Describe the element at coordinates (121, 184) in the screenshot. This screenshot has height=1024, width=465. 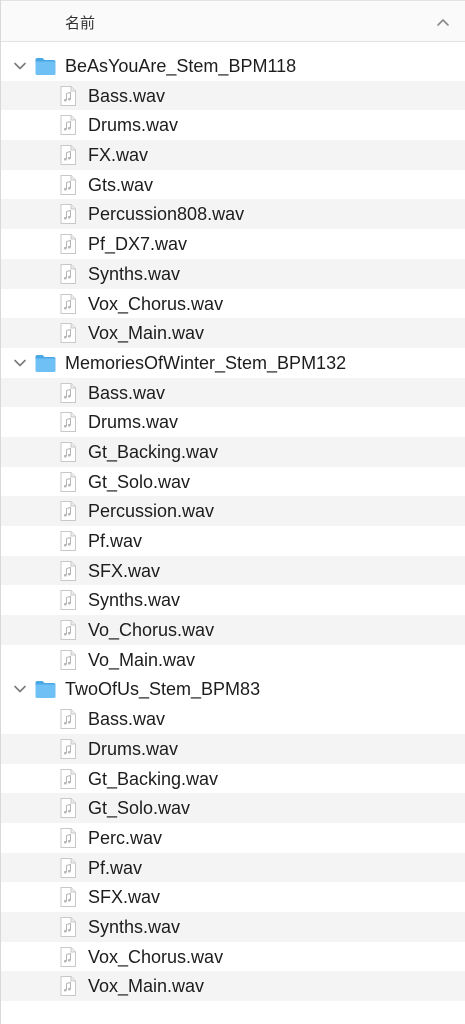
I see `file-name: Gts.wav` at that location.